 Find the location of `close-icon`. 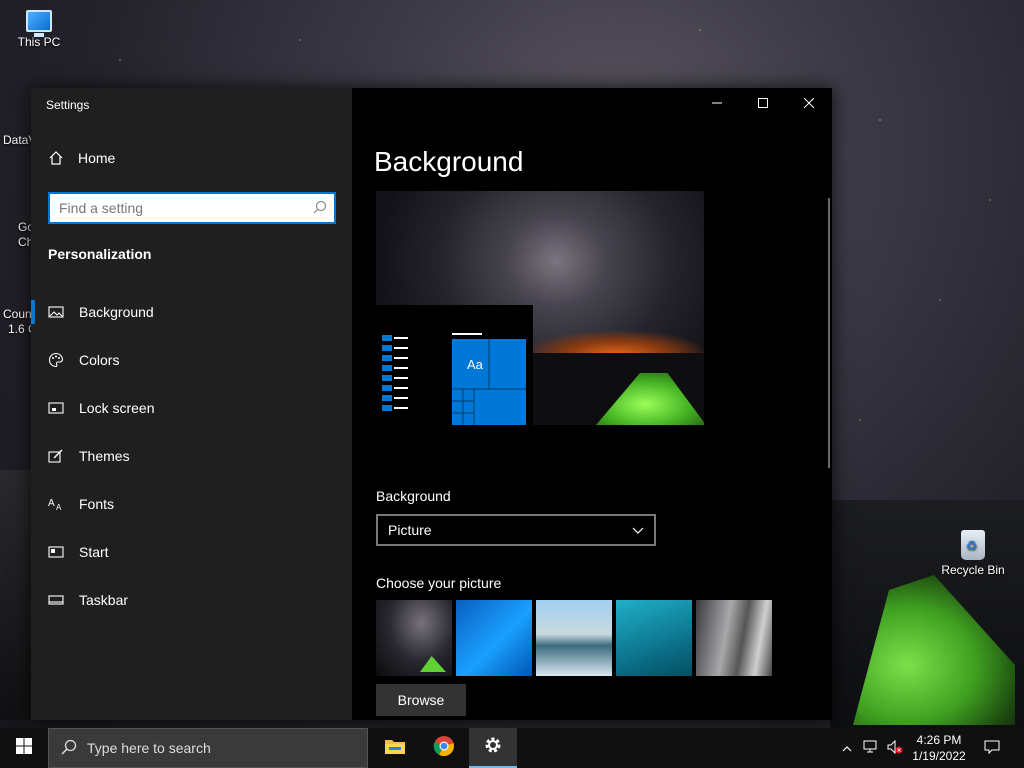

close-icon is located at coordinates (809, 104).